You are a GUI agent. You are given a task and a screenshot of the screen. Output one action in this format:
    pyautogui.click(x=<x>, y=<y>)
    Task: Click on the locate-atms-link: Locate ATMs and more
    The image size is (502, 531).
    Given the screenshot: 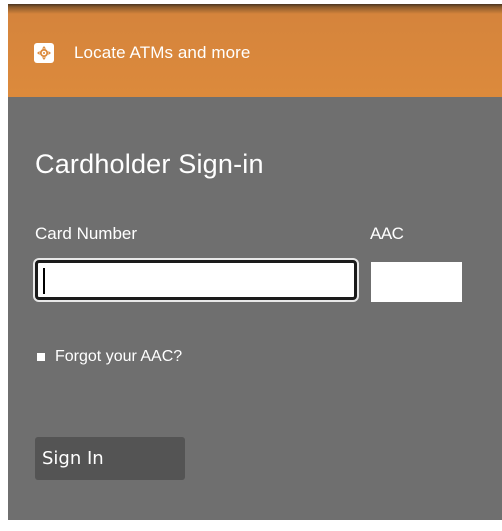 What is the action you would take?
    pyautogui.click(x=142, y=53)
    